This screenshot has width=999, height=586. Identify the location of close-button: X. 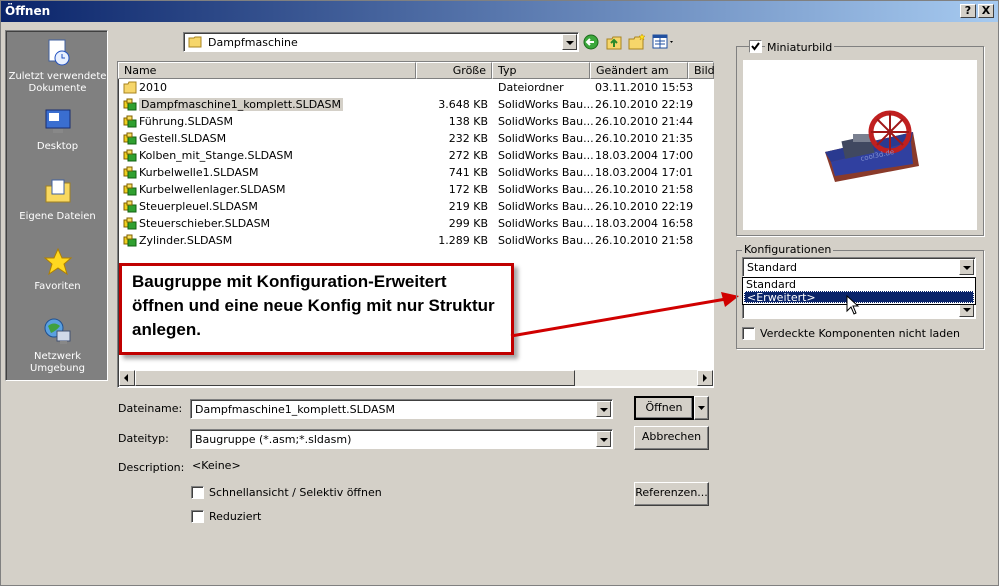
(986, 11).